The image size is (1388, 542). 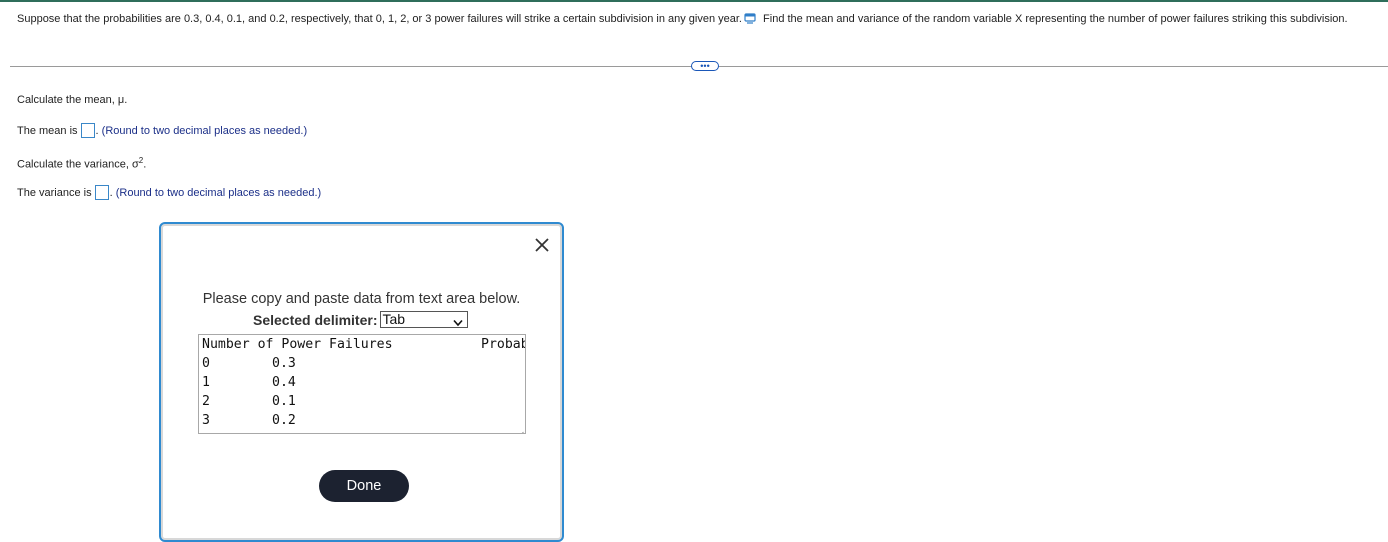 I want to click on top-accent-bar, so click(x=694, y=1).